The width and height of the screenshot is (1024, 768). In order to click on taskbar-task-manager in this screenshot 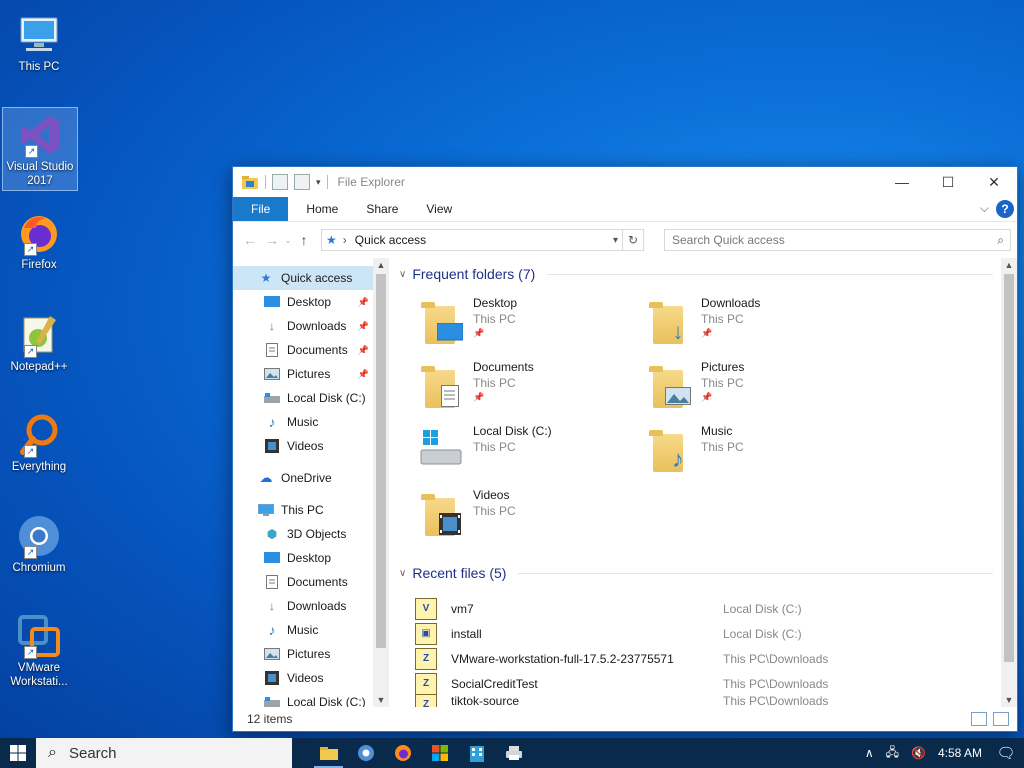, I will do `click(476, 753)`.